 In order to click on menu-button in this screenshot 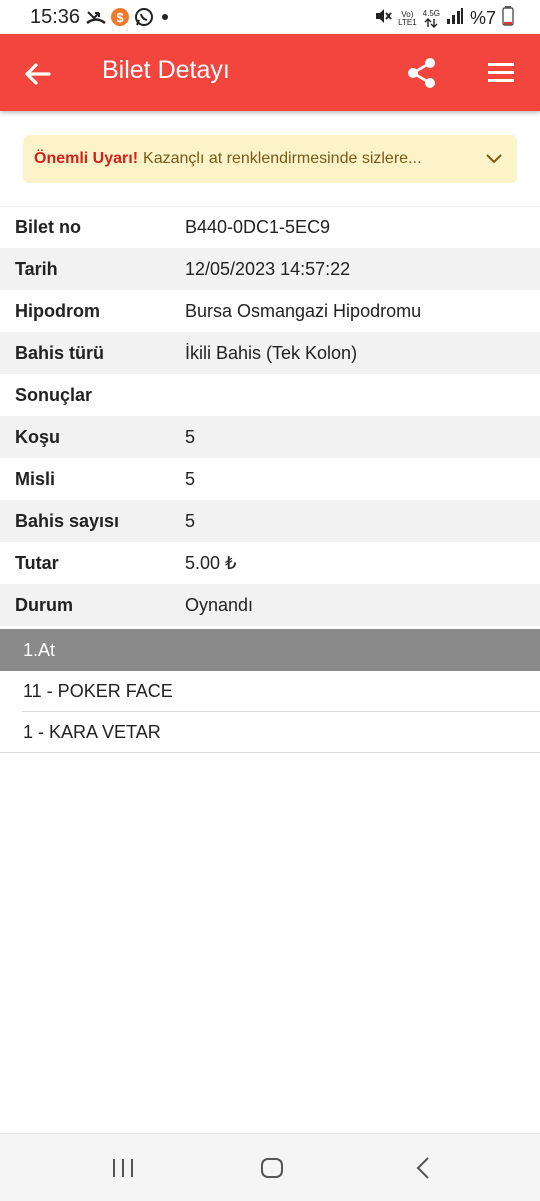, I will do `click(501, 73)`.